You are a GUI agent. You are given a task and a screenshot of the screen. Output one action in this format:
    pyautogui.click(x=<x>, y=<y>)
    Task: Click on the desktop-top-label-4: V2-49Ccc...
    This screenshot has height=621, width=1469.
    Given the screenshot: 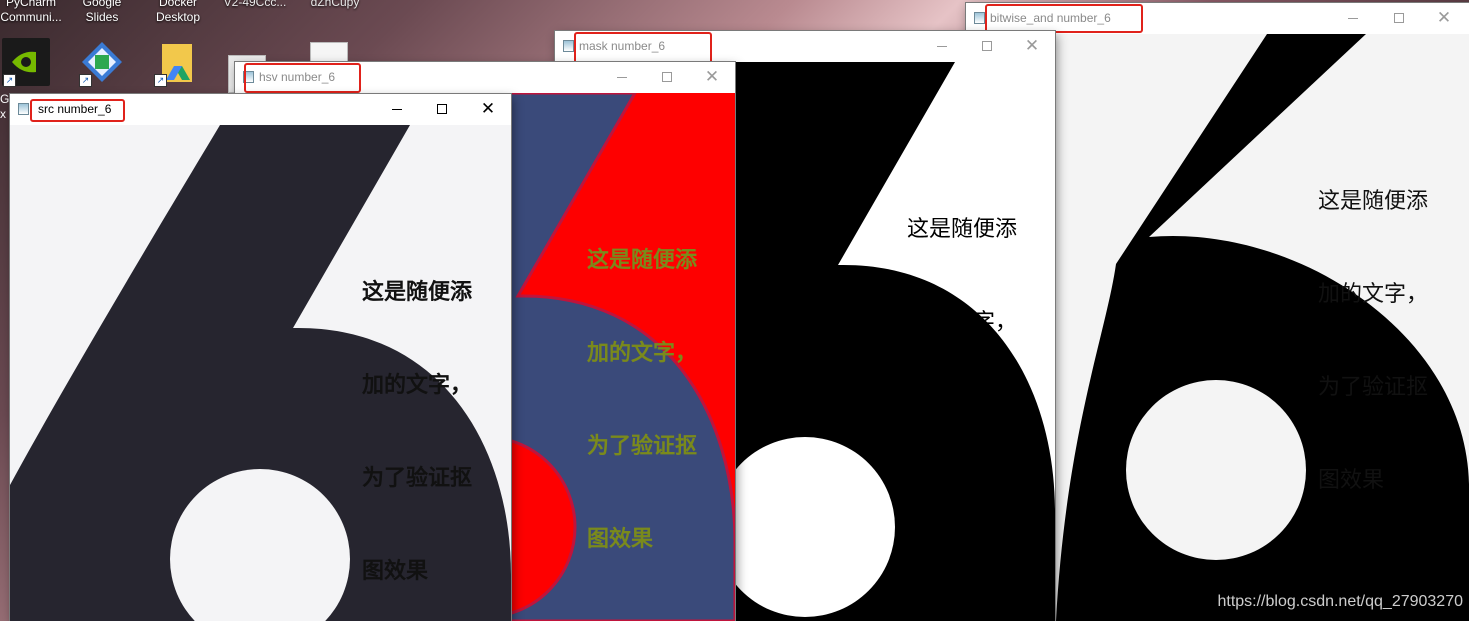 What is the action you would take?
    pyautogui.click(x=255, y=5)
    